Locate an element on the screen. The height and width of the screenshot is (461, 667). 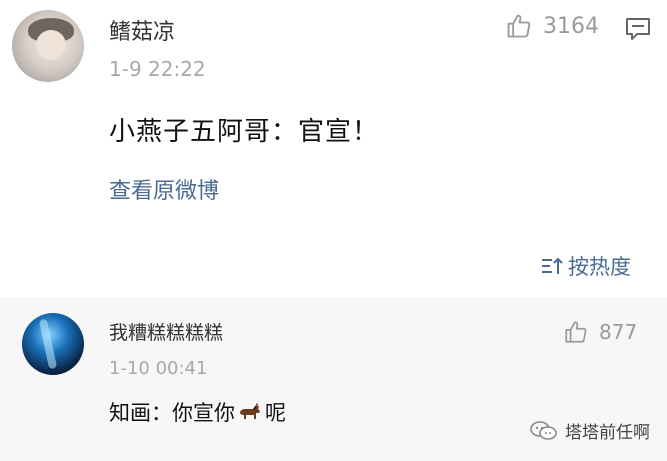
horse-emoji-icon is located at coordinates (250, 411).